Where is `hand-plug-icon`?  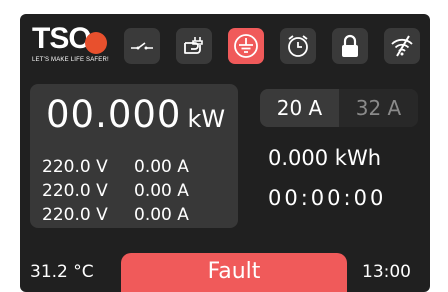 hand-plug-icon is located at coordinates (194, 46).